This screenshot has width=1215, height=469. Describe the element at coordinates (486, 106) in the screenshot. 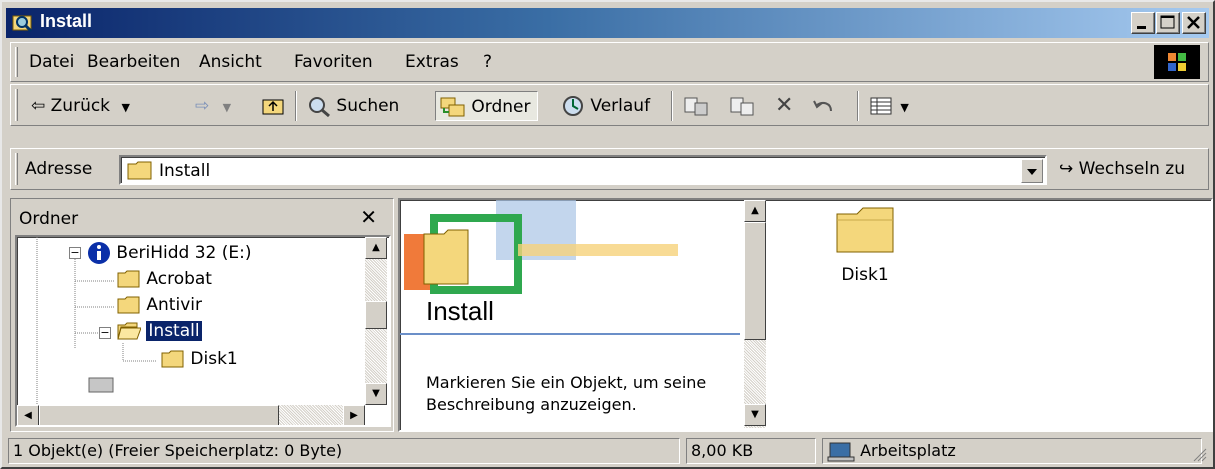

I see `folders-button: Ordner` at that location.